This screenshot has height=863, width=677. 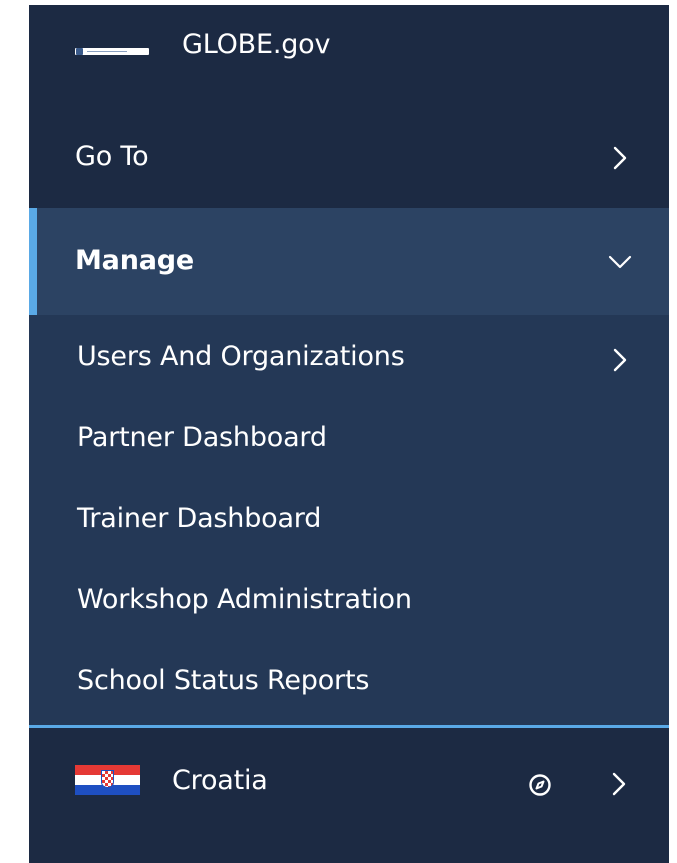 What do you see at coordinates (349, 158) in the screenshot?
I see `nav-item-goto: Go To` at bounding box center [349, 158].